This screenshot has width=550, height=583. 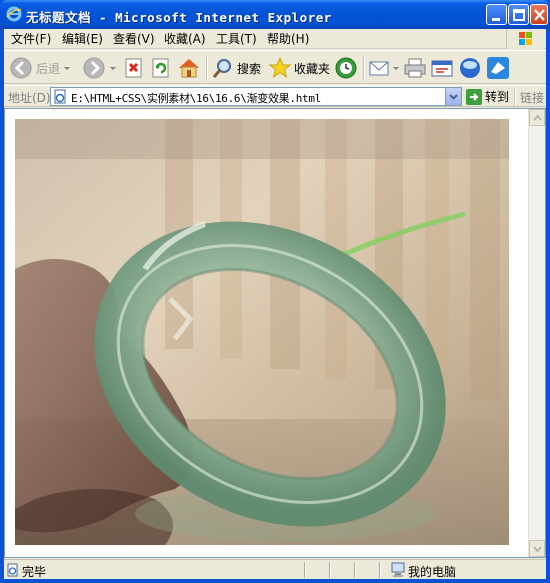 I want to click on status-bar: 完毕 我的电脑, so click(x=275, y=569).